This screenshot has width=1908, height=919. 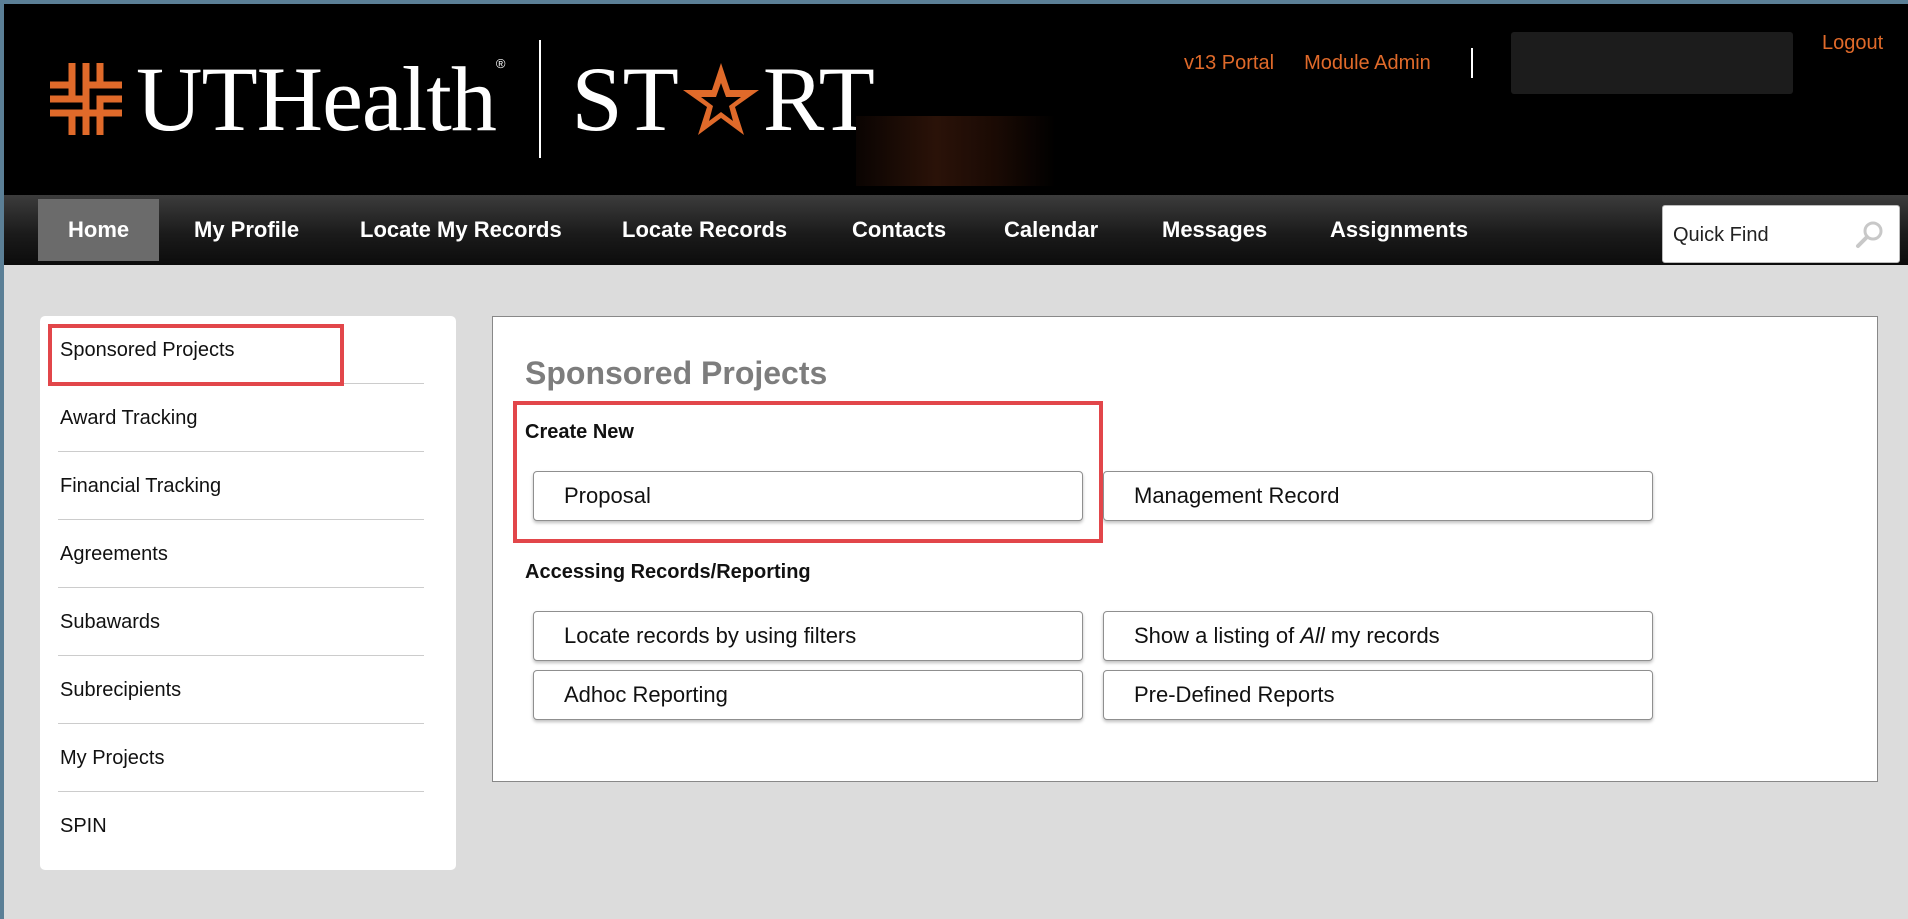 I want to click on user-info-redacted, so click(x=1651, y=63).